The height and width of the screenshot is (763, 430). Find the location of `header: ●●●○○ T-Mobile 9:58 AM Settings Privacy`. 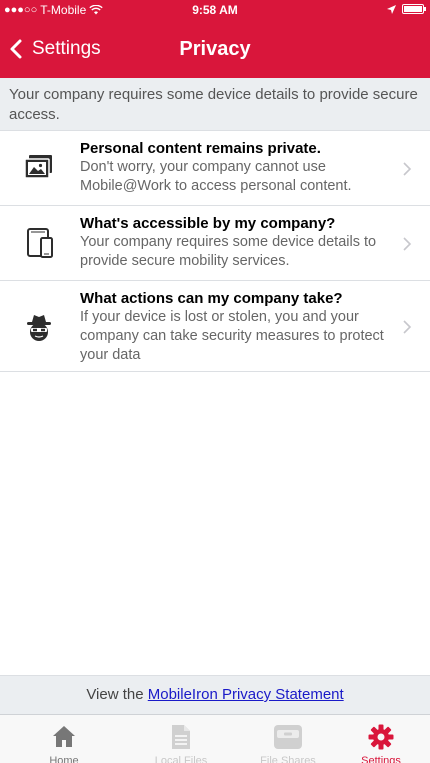

header: ●●●○○ T-Mobile 9:58 AM Settings Privacy is located at coordinates (215, 39).